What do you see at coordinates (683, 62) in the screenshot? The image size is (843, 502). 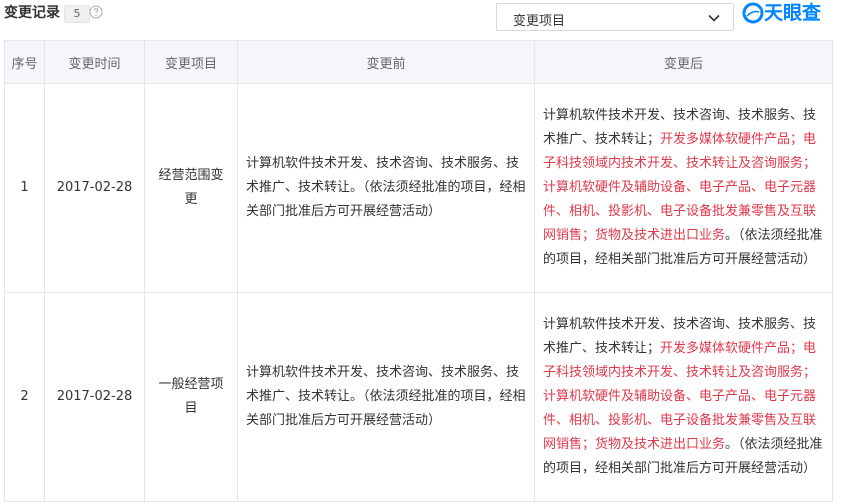 I see `column-header-after: 变更后` at bounding box center [683, 62].